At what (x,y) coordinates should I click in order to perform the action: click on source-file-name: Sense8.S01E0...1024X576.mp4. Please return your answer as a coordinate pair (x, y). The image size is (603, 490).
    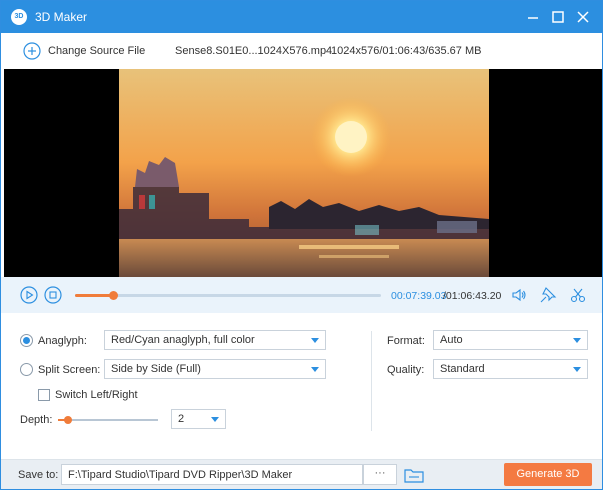
    Looking at the image, I should click on (254, 51).